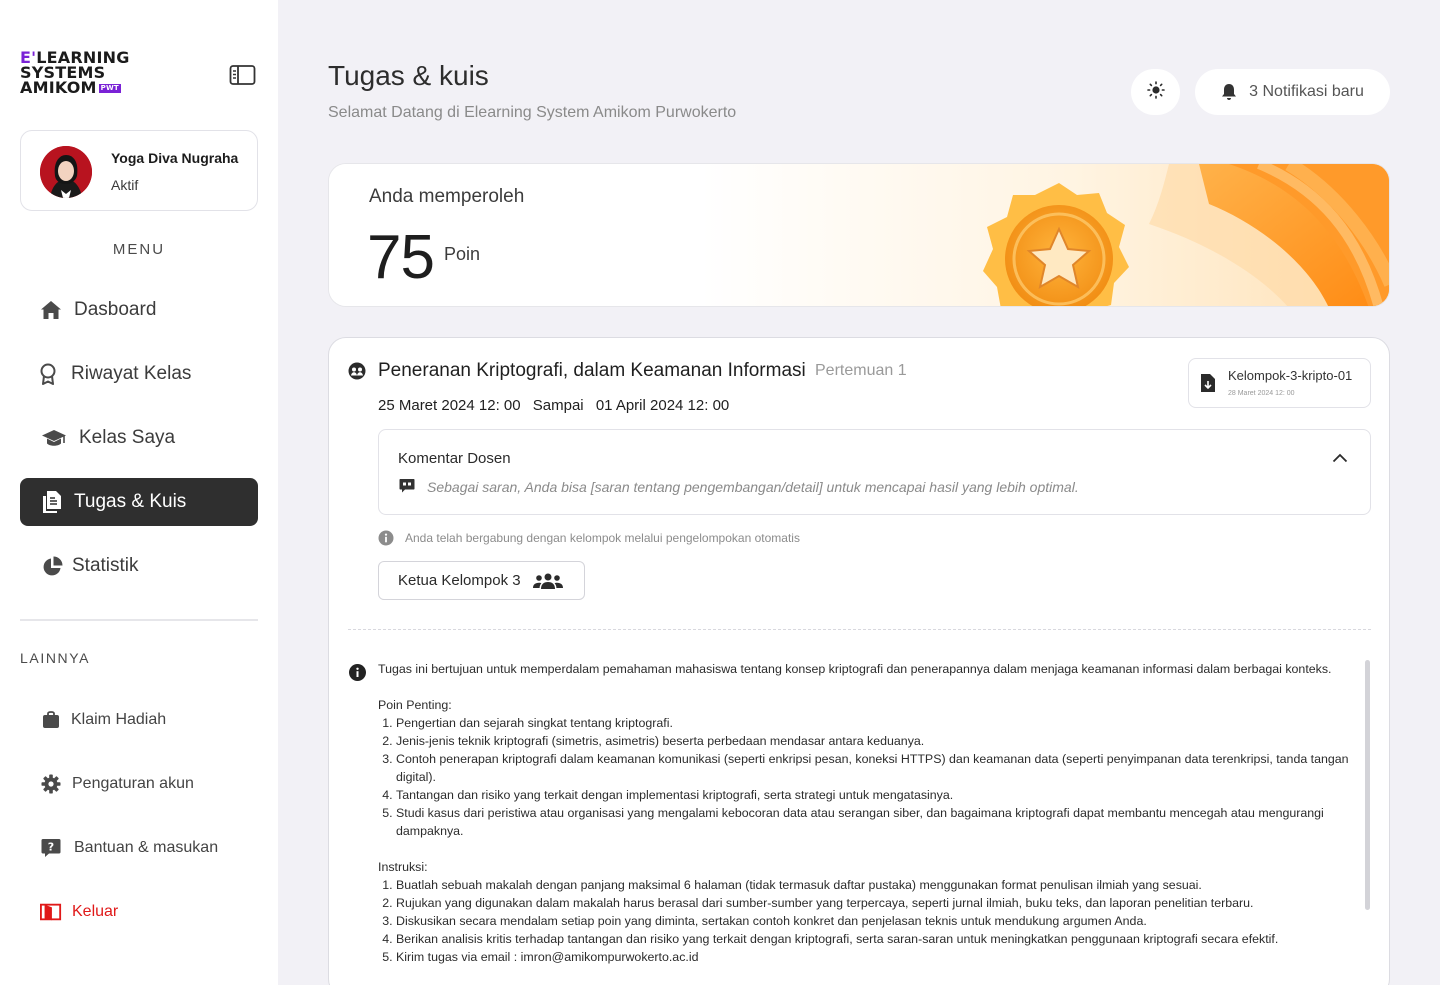 This screenshot has width=1440, height=985. I want to click on nav-item-dasboard: Dasboard, so click(139, 310).